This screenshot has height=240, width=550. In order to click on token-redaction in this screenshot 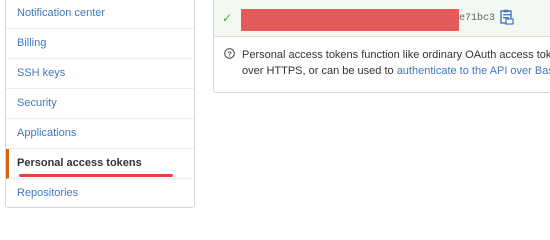, I will do `click(350, 20)`.